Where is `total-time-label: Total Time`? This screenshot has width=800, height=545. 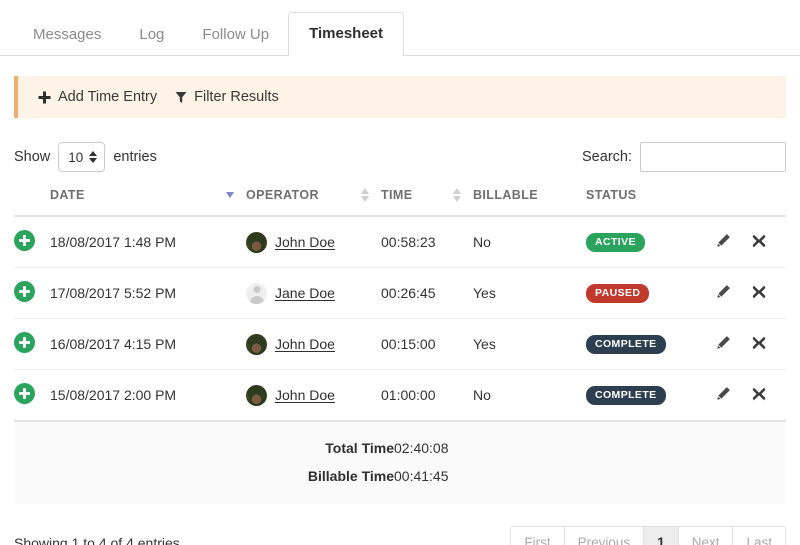
total-time-label: Total Time is located at coordinates (359, 448).